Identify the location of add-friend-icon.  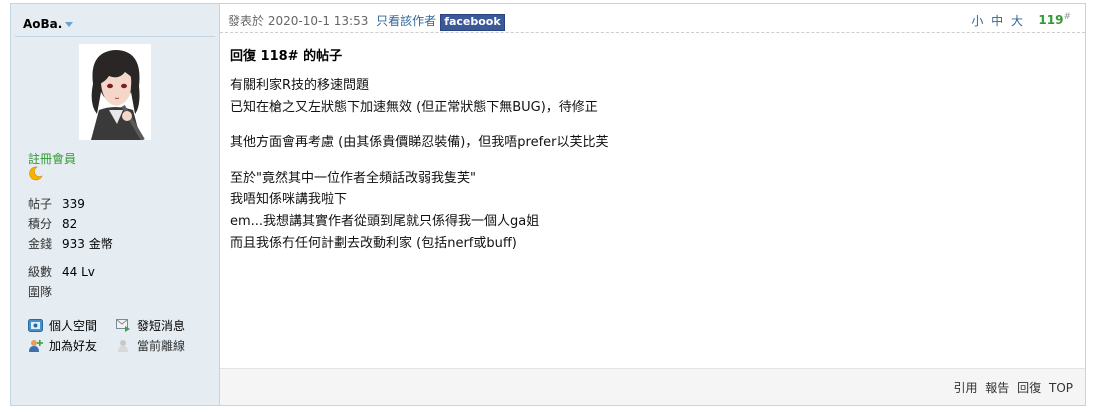
(36, 346).